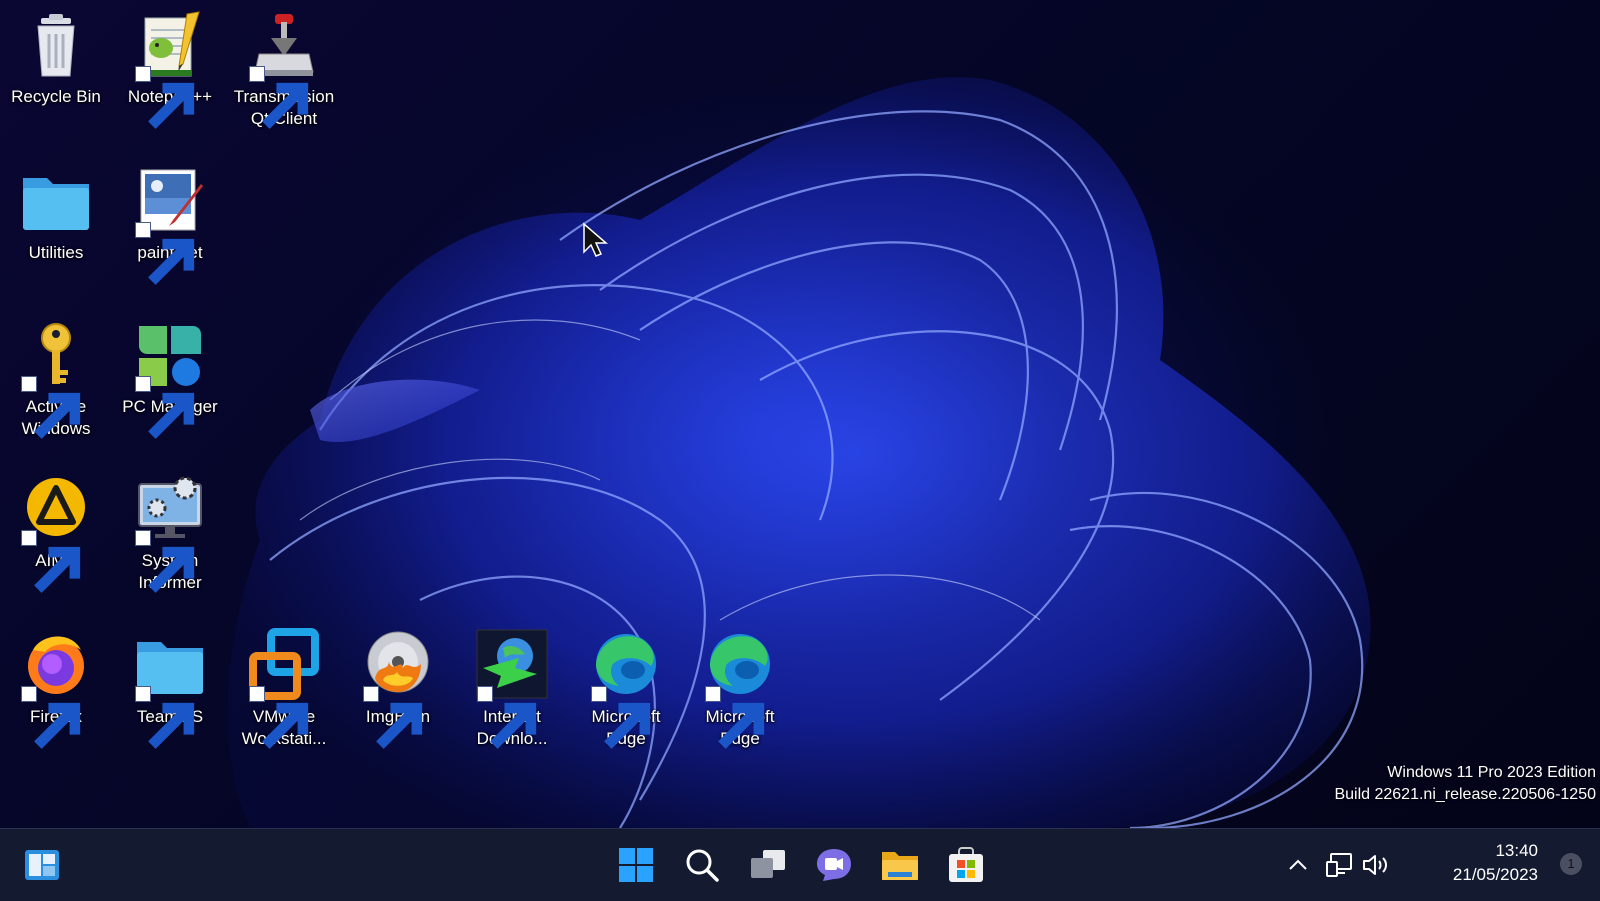 The height and width of the screenshot is (901, 1600). Describe the element at coordinates (1516, 850) in the screenshot. I see `clock-time: 13:40` at that location.